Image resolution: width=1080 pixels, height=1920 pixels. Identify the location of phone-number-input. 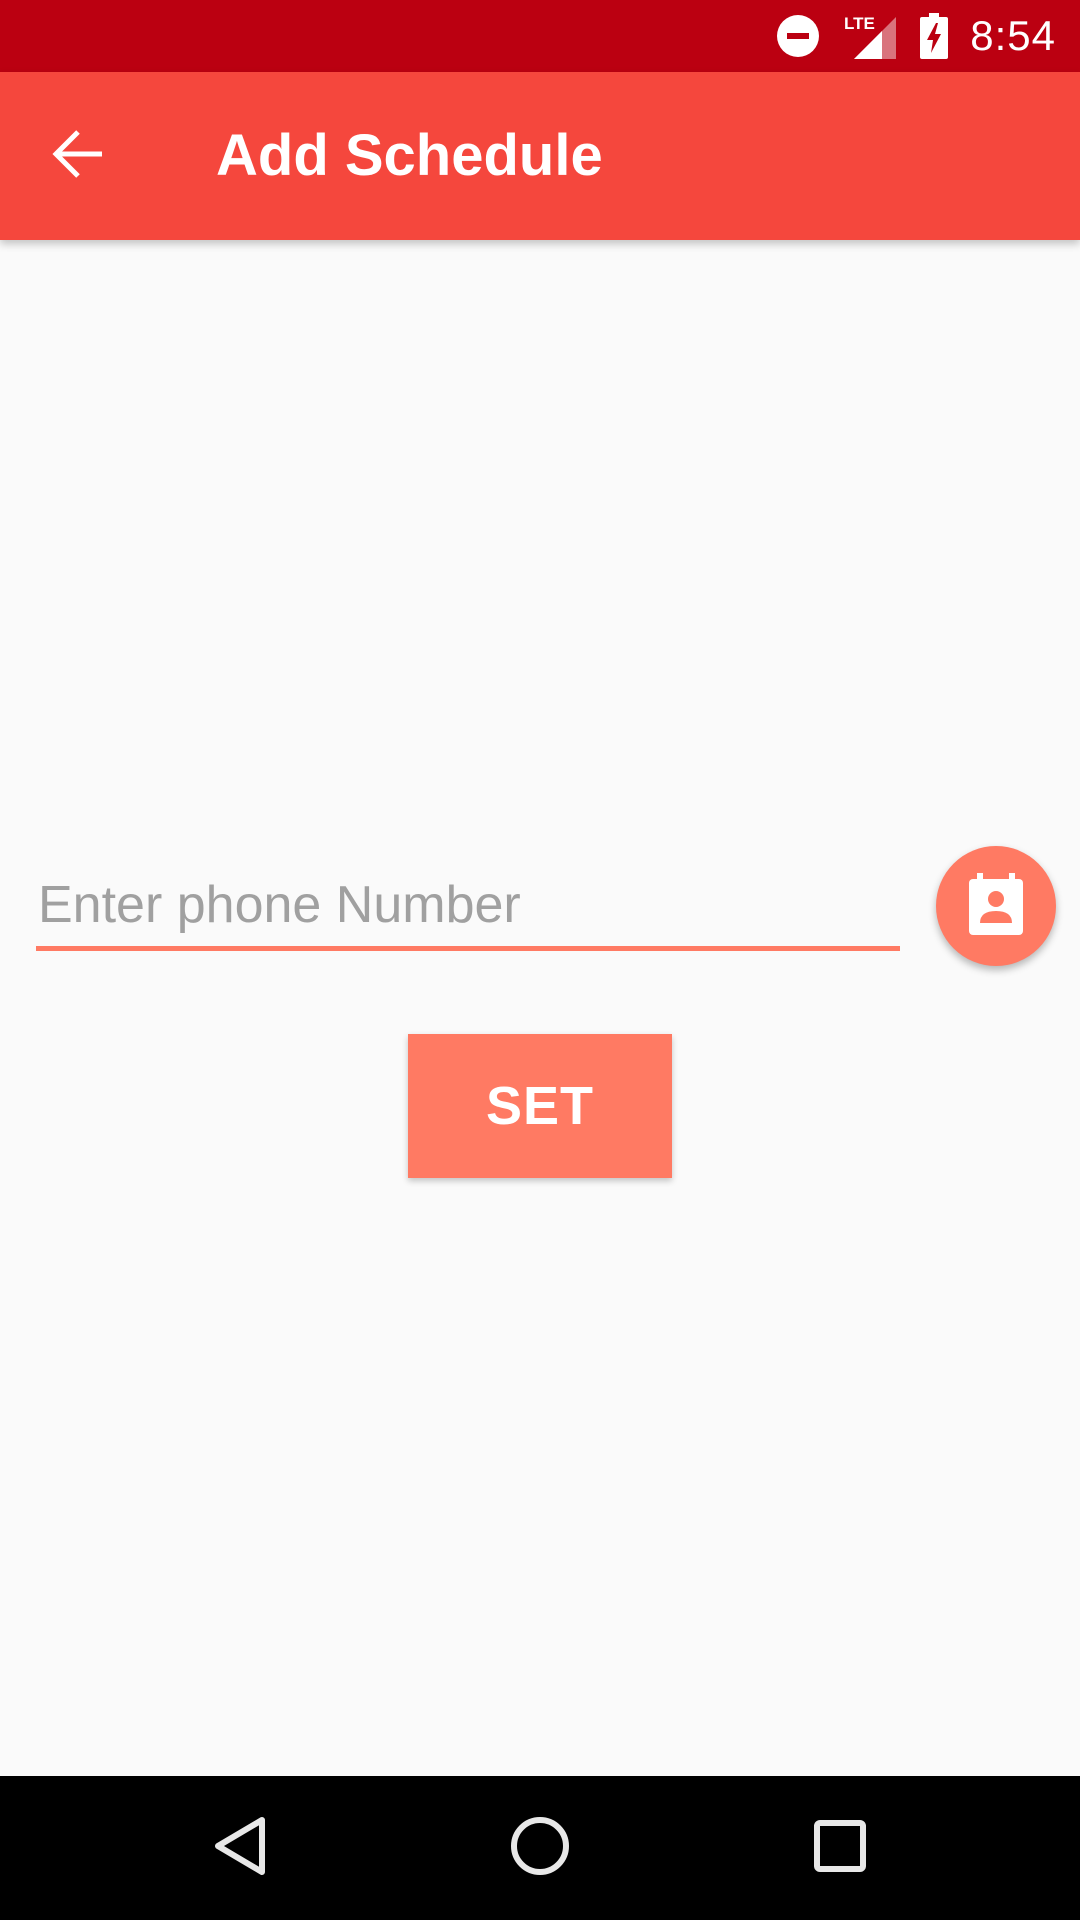
(468, 905).